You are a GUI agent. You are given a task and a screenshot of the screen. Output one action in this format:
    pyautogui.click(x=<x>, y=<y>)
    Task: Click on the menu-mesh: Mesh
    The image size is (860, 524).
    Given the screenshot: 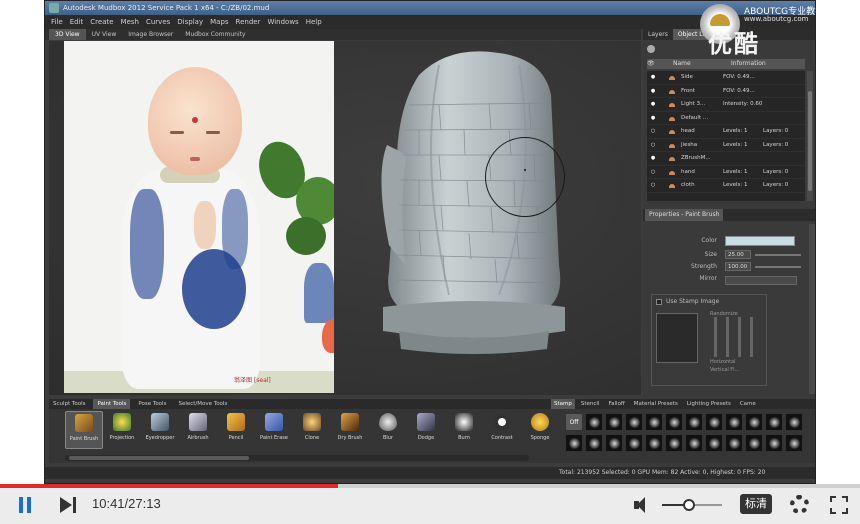 What is the action you would take?
    pyautogui.click(x=130, y=22)
    